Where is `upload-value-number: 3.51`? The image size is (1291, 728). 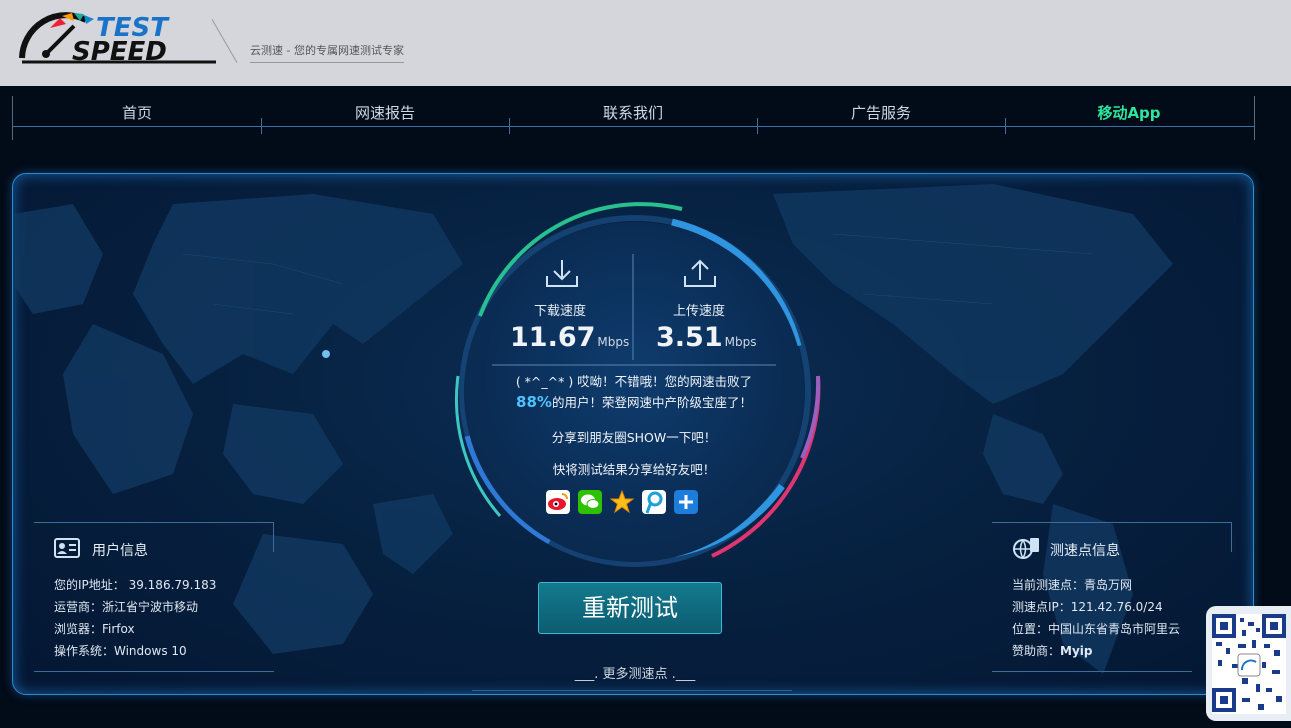
upload-value-number: 3.51 is located at coordinates (689, 337).